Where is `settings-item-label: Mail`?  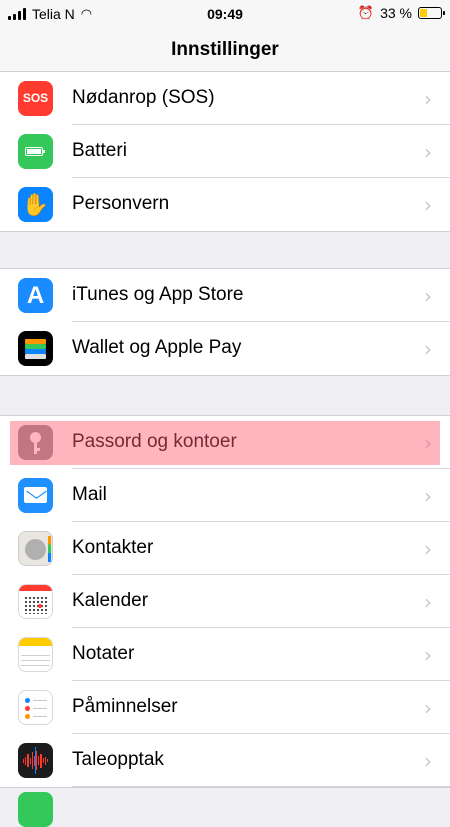 settings-item-label: Mail is located at coordinates (89, 494).